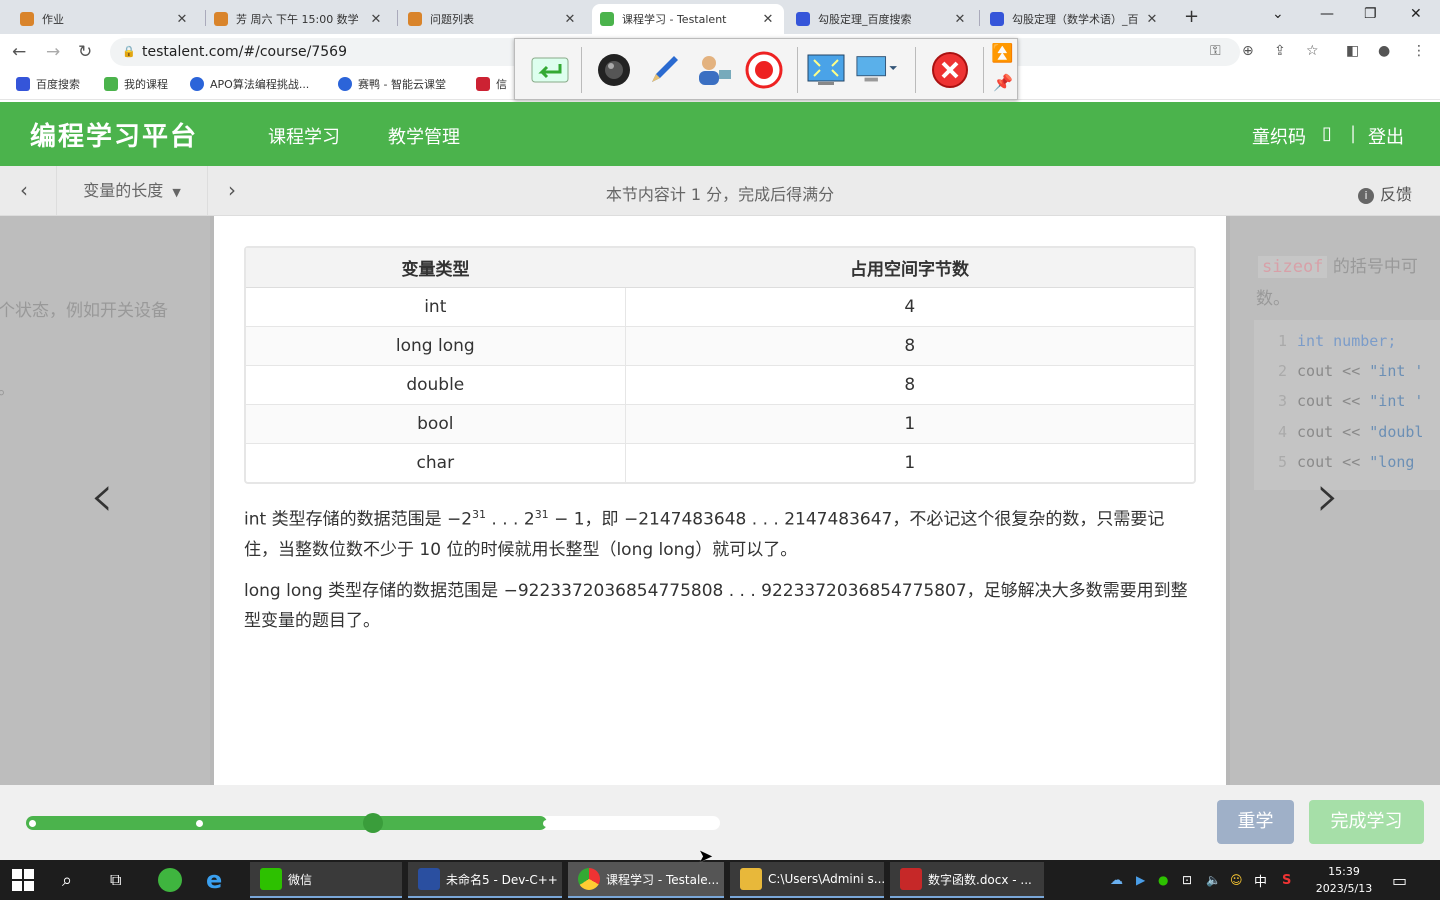 The image size is (1440, 900). Describe the element at coordinates (983, 70) in the screenshot. I see `toolbar-divider` at that location.